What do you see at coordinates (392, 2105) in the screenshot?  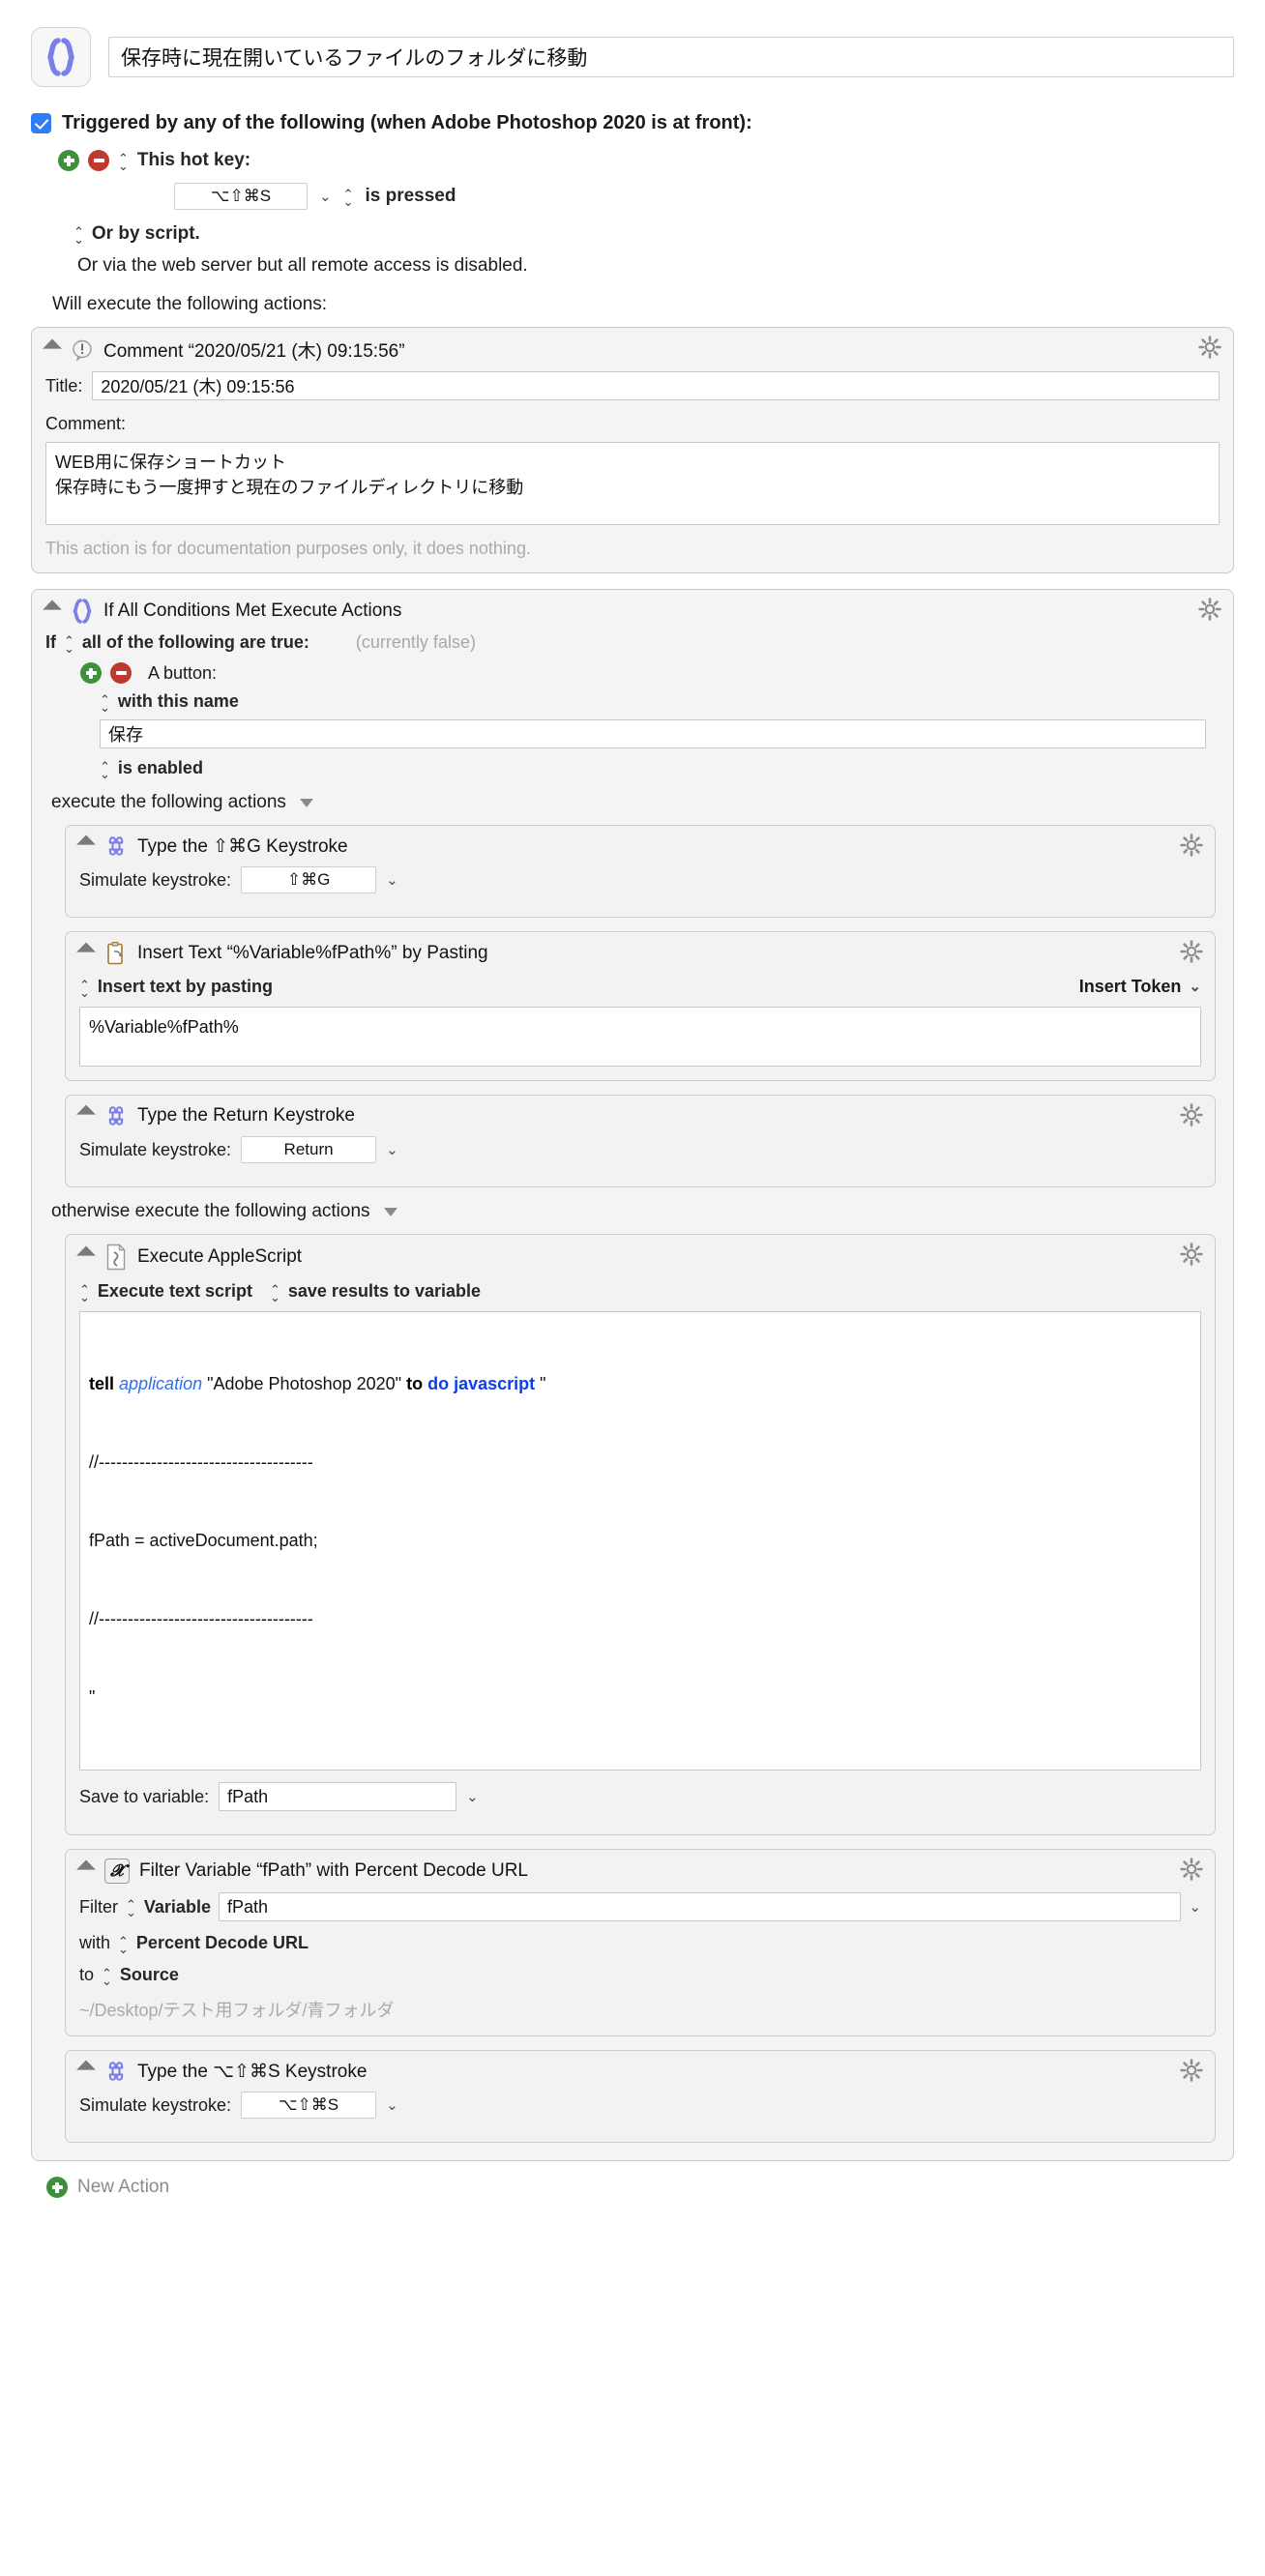 I see `type-s-chevron-down-icon: ⌄` at bounding box center [392, 2105].